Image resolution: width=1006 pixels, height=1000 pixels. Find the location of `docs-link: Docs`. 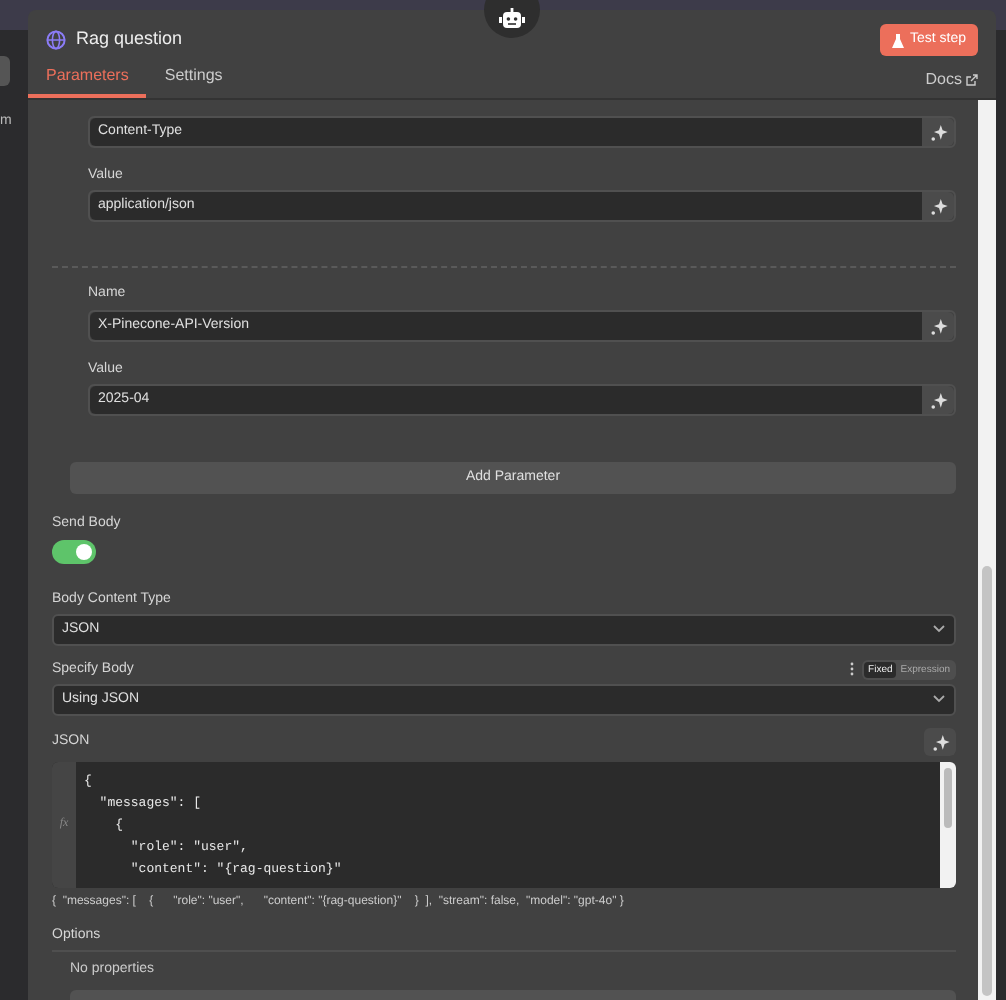

docs-link: Docs is located at coordinates (951, 83).